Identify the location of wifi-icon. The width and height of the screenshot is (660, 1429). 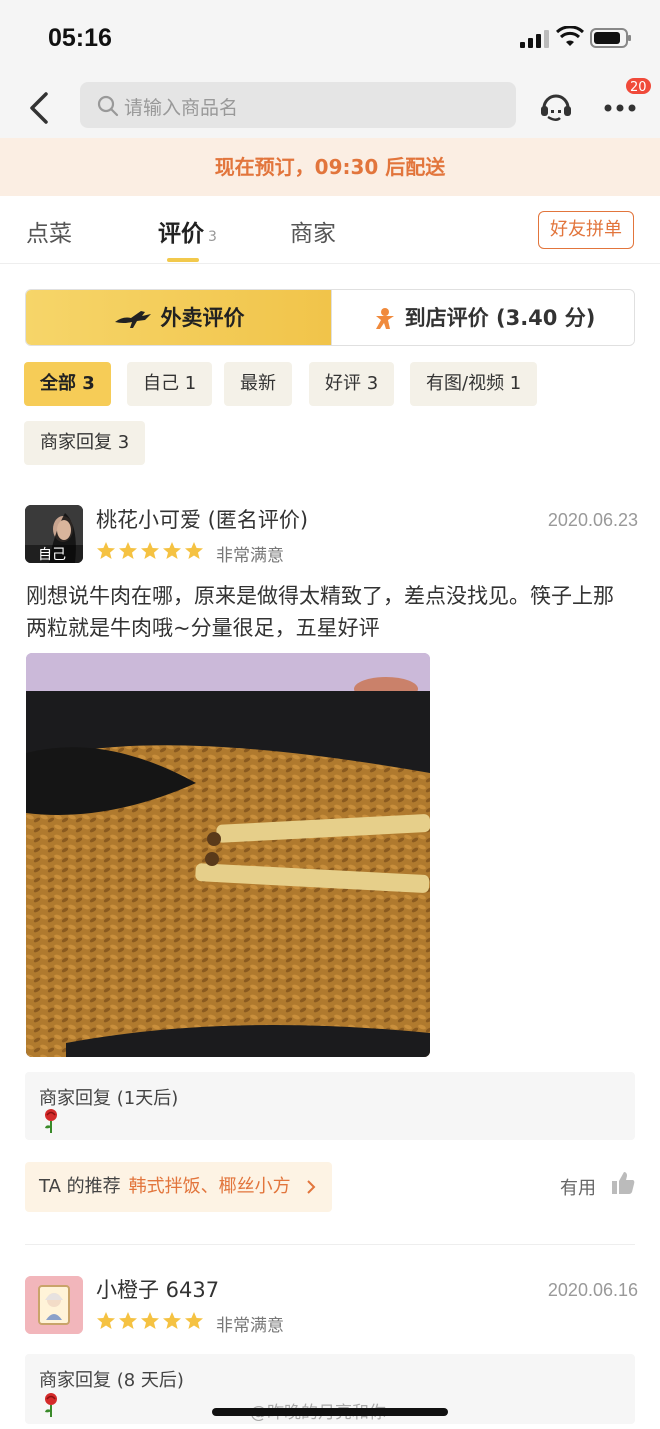
(570, 36).